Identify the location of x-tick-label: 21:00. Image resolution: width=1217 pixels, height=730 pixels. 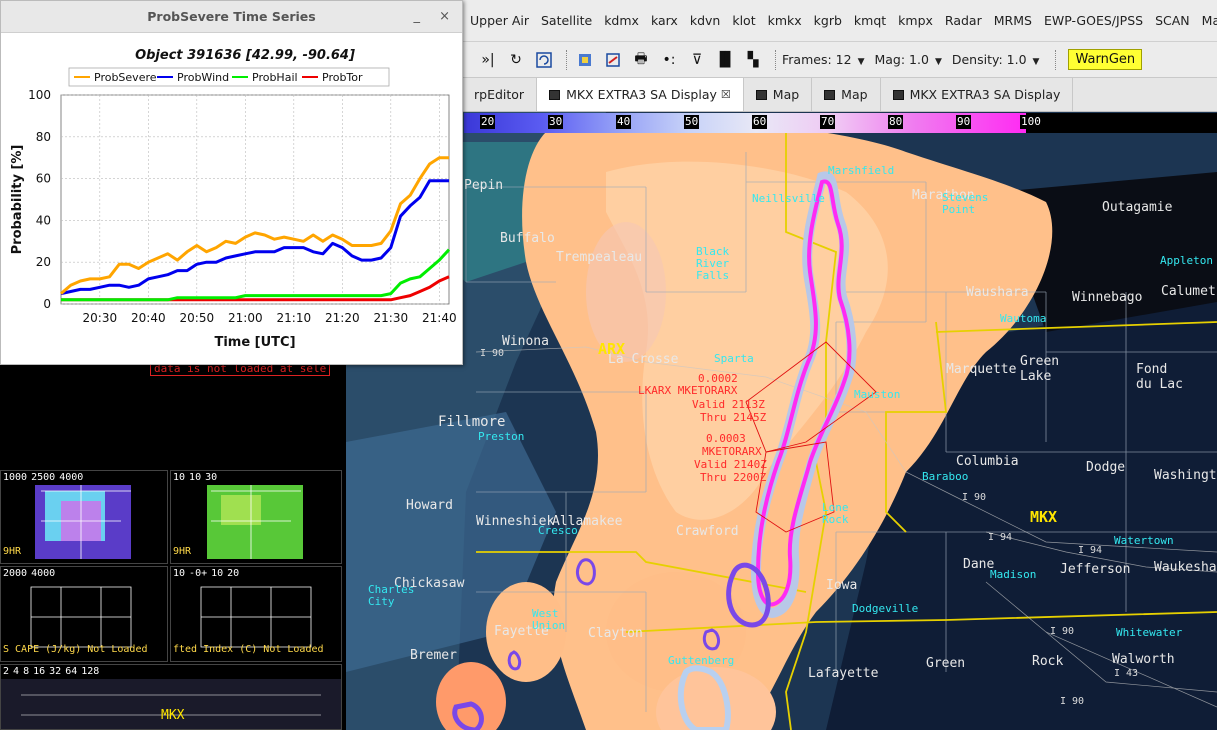
(245, 318).